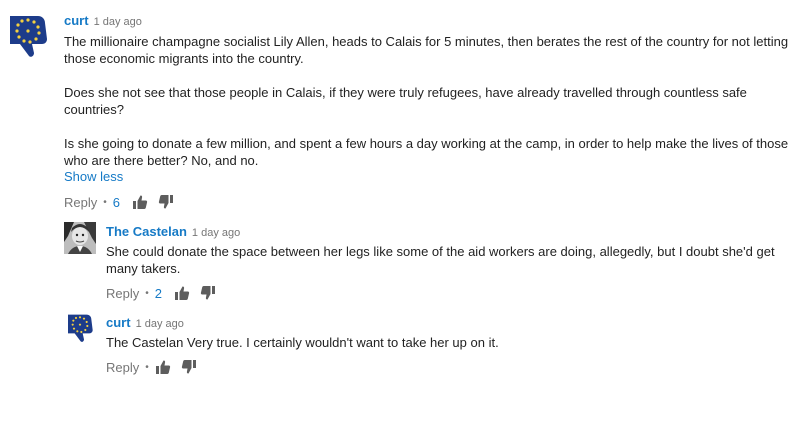 The height and width of the screenshot is (441, 811). Describe the element at coordinates (146, 231) in the screenshot. I see `comment-author: The Castelan` at that location.